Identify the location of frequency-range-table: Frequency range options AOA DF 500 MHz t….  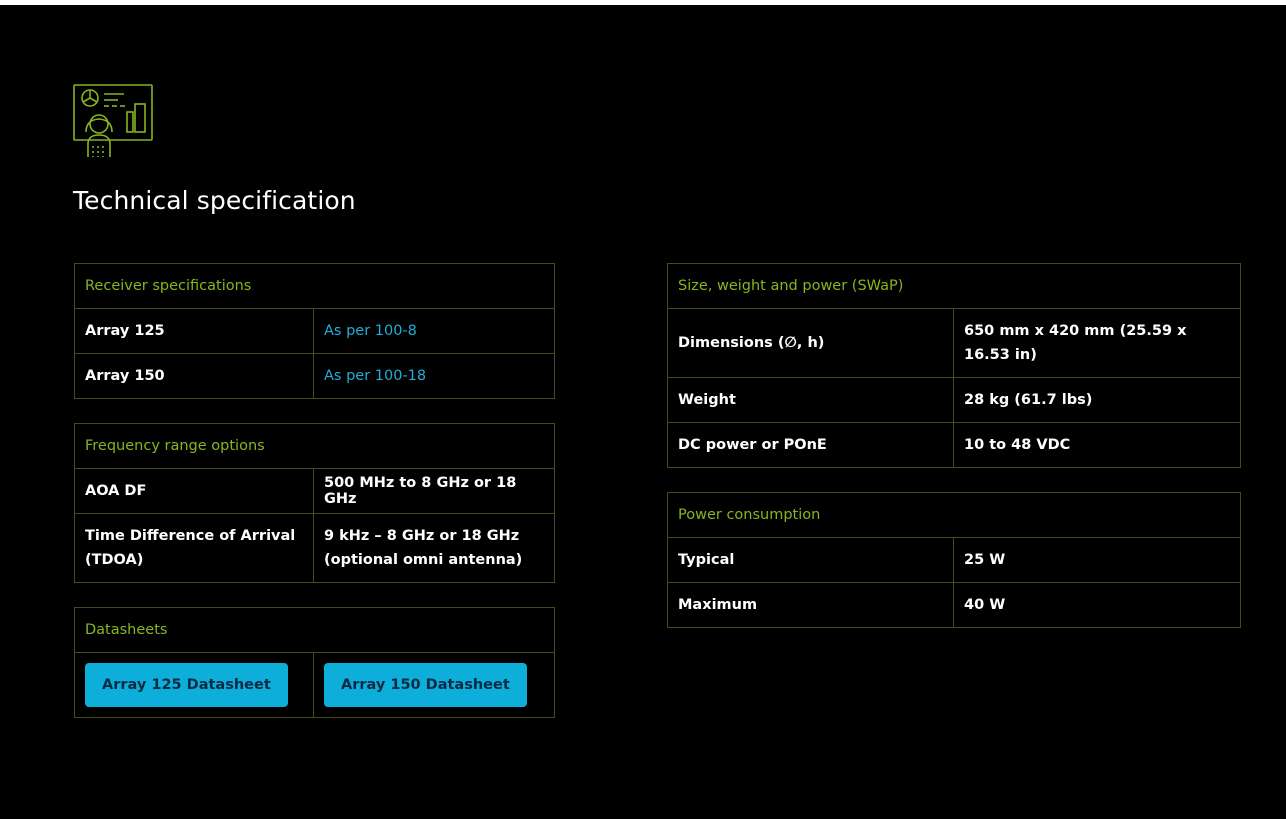
(314, 503).